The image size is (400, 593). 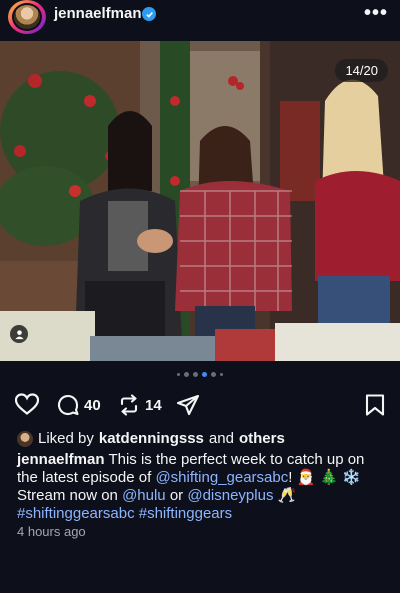 What do you see at coordinates (230, 495) in the screenshot?
I see `mention-link: @disneyplus` at bounding box center [230, 495].